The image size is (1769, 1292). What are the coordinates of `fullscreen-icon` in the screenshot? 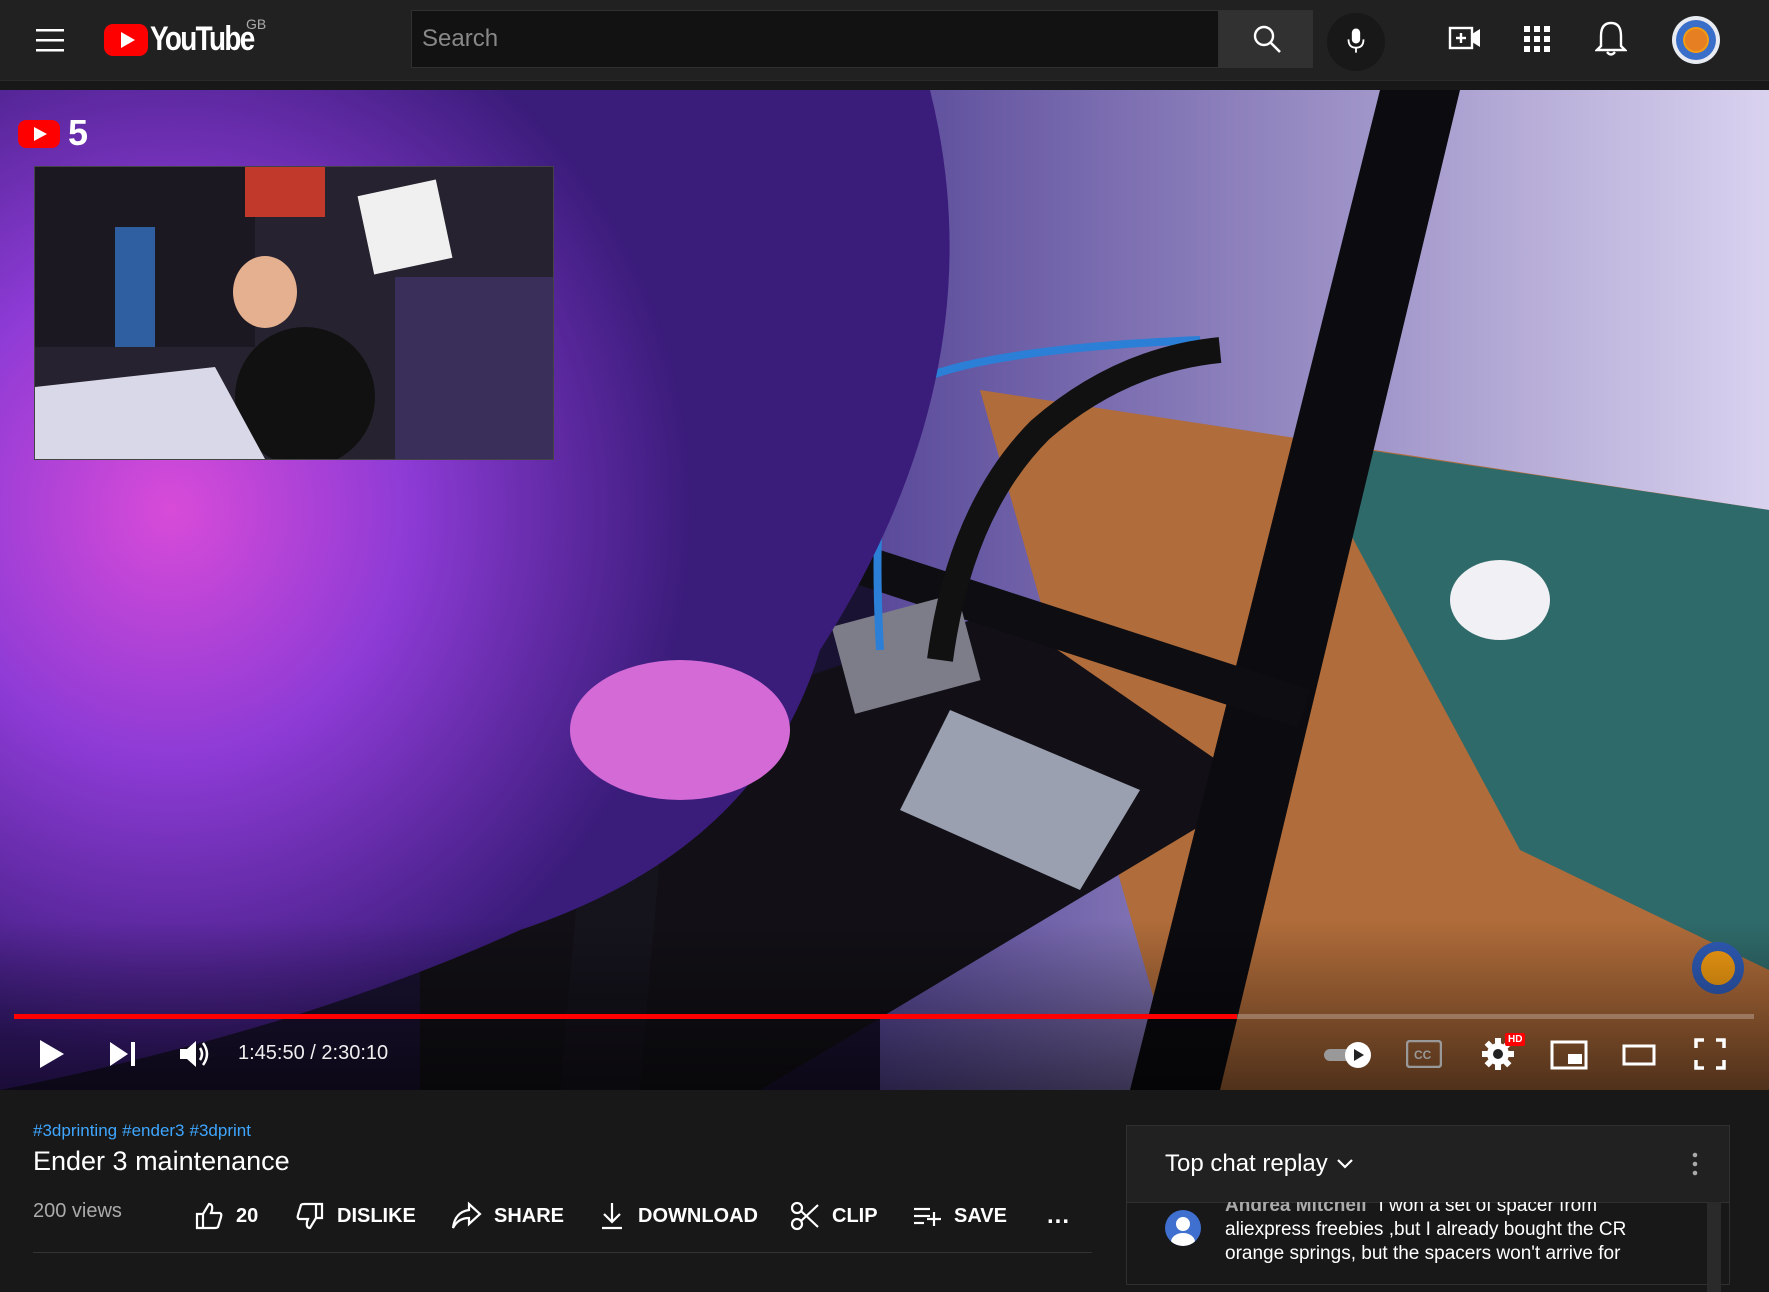 It's located at (1710, 1054).